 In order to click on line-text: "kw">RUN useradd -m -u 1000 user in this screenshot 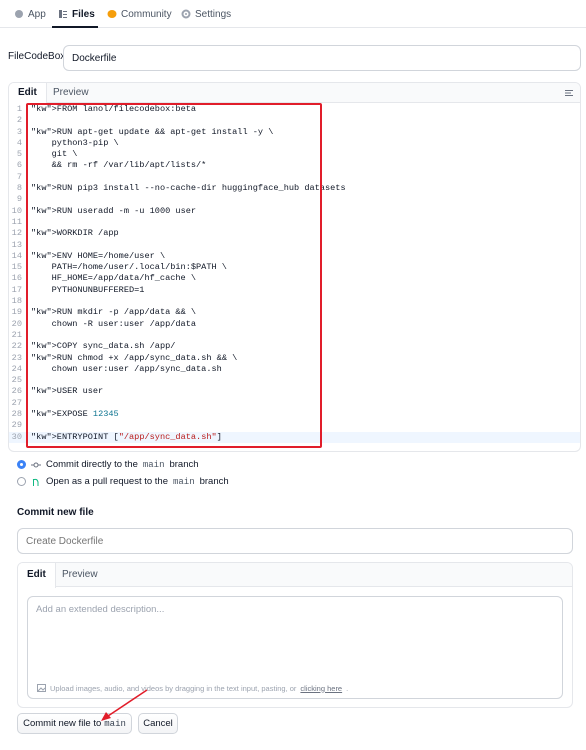, I will do `click(114, 210)`.